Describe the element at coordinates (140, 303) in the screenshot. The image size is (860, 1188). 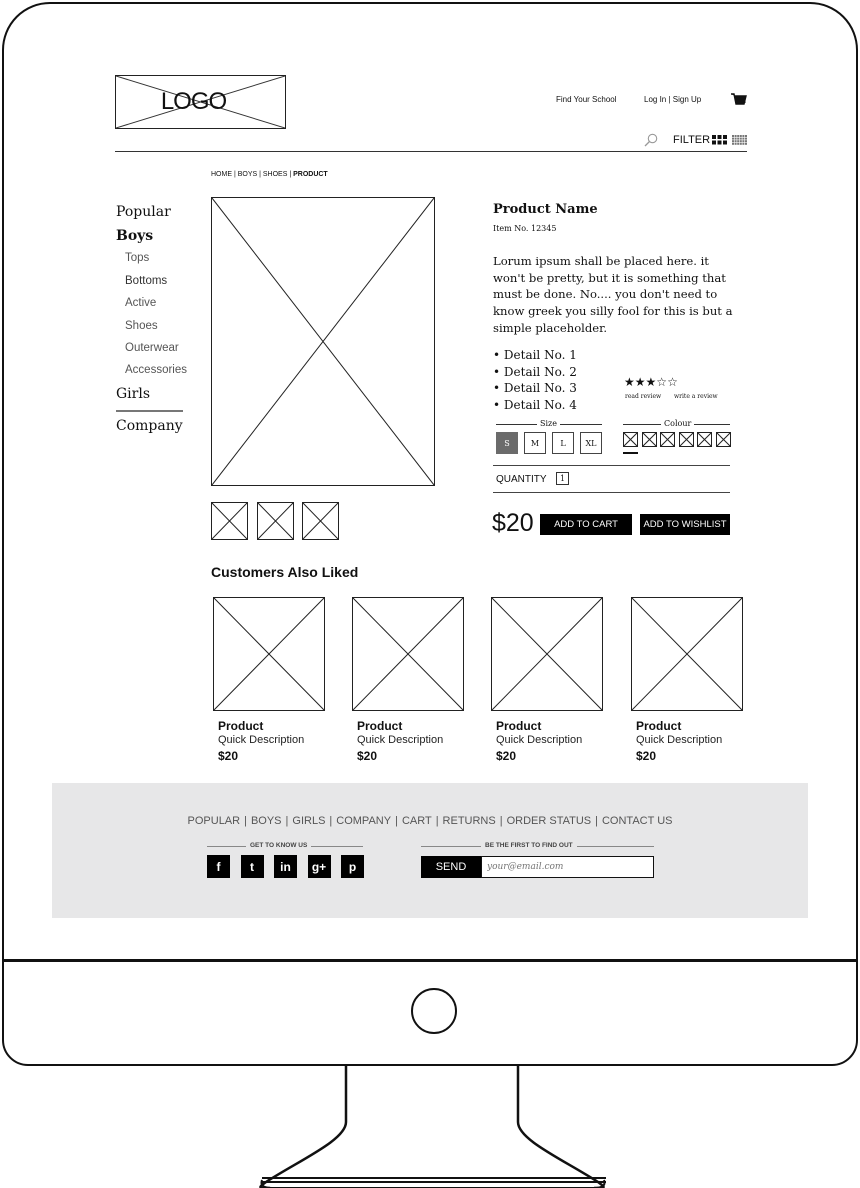
I see `sidebar-subitem-active: Active` at that location.